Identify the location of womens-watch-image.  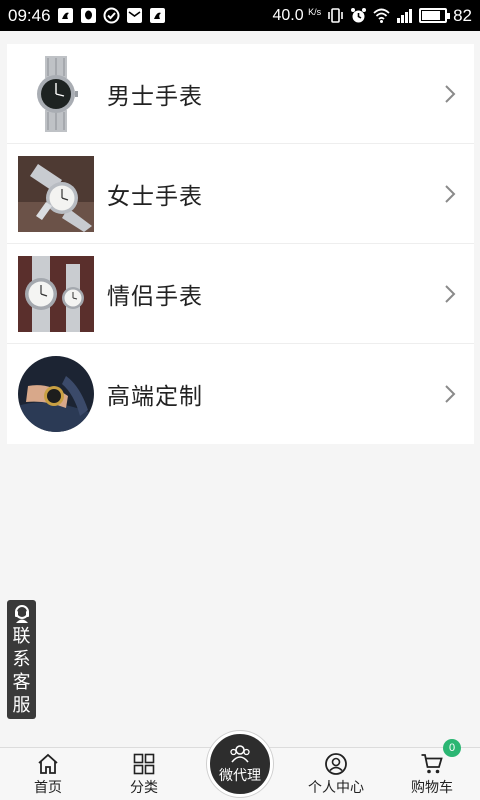
(56, 193).